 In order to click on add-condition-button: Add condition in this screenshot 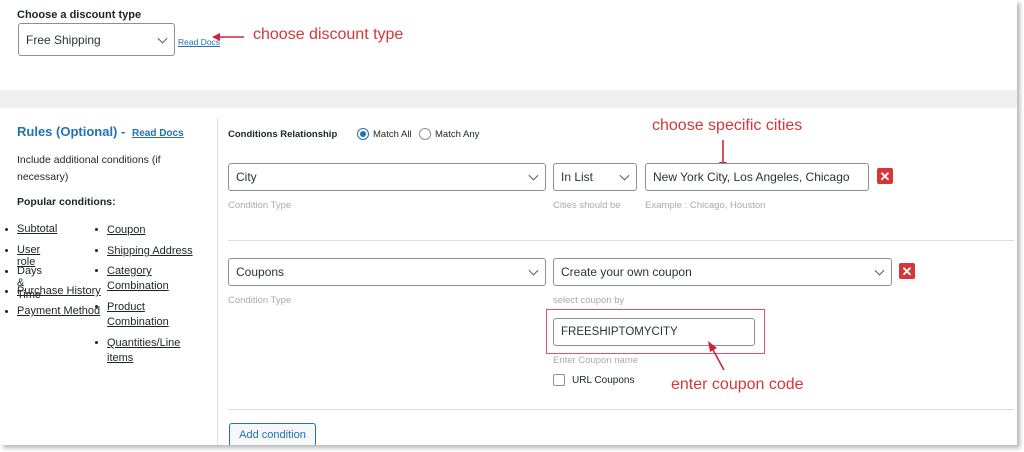, I will do `click(272, 434)`.